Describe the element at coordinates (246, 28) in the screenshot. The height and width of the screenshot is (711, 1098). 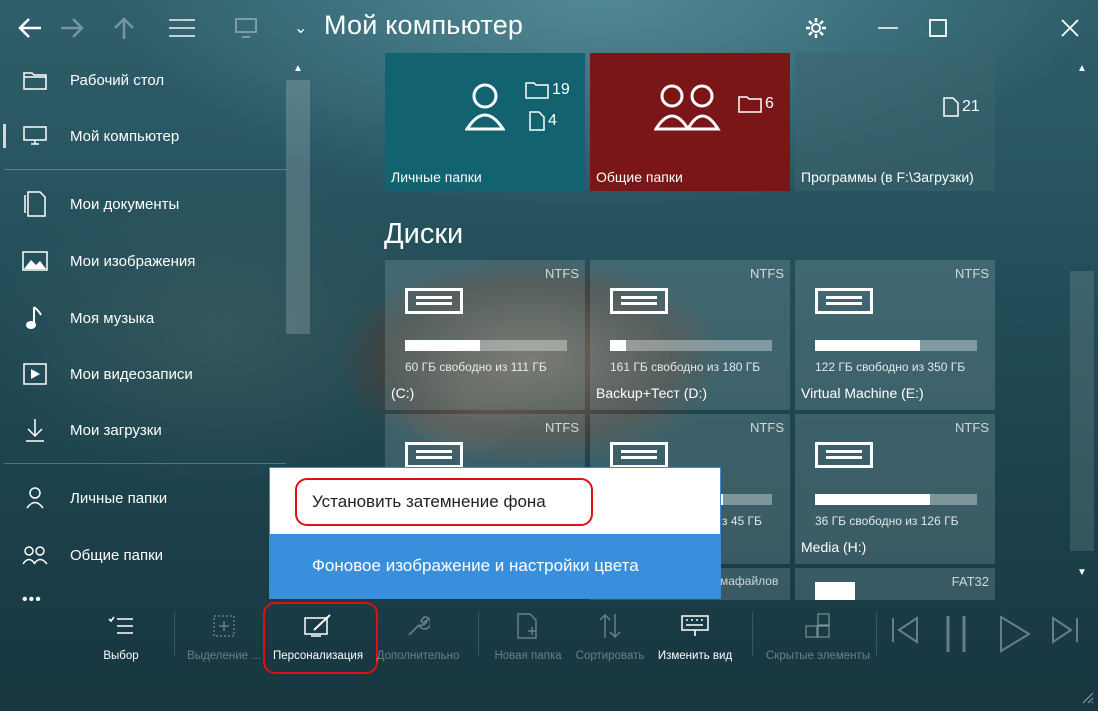
I see `display-button` at that location.